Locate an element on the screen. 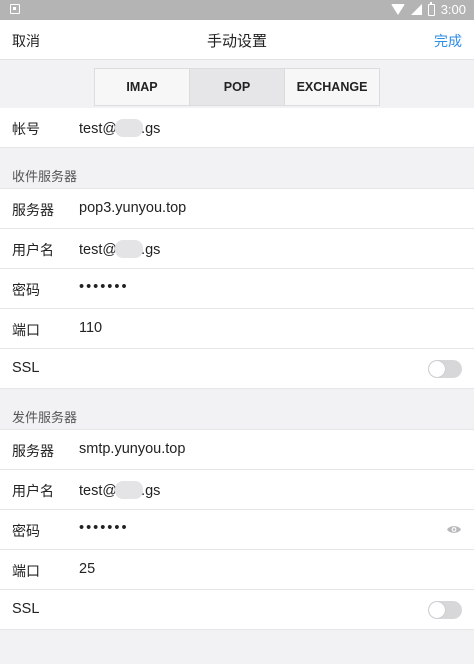 The width and height of the screenshot is (474, 664). nav-bar: 取消 手动设置 完成 is located at coordinates (237, 40).